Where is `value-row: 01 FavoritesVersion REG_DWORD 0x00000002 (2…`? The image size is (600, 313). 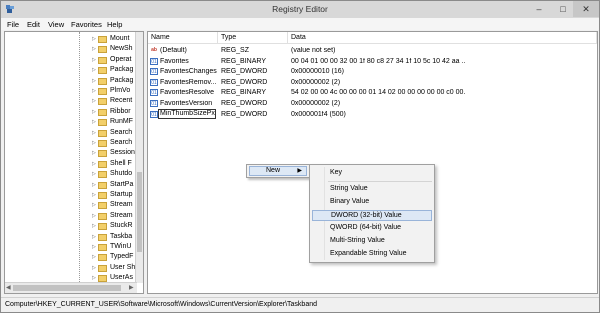 value-row: 01 FavoritesVersion REG_DWORD 0x00000002 (2… is located at coordinates (372, 104).